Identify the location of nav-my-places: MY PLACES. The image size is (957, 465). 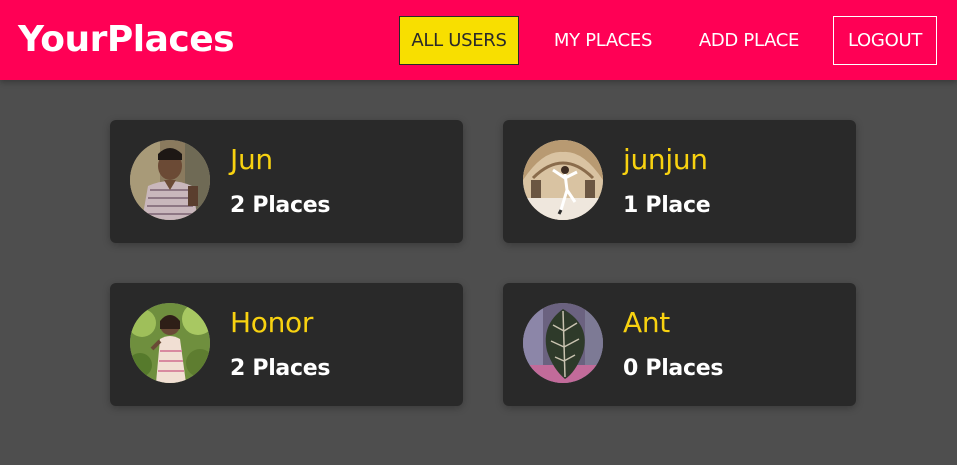
(603, 40).